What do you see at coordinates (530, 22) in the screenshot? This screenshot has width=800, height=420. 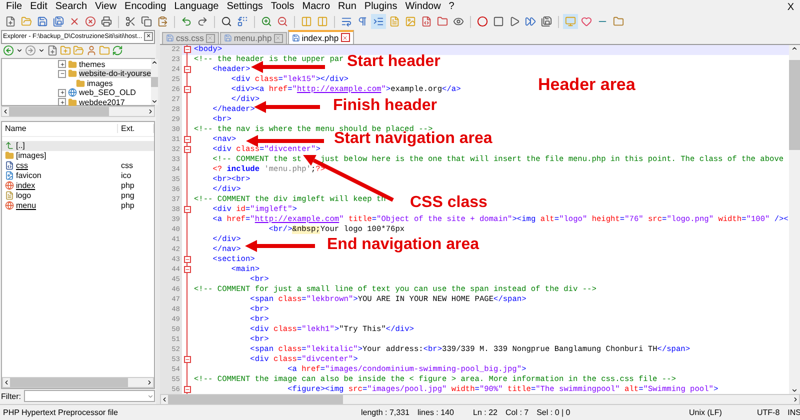 I see `fast-forward-icon` at bounding box center [530, 22].